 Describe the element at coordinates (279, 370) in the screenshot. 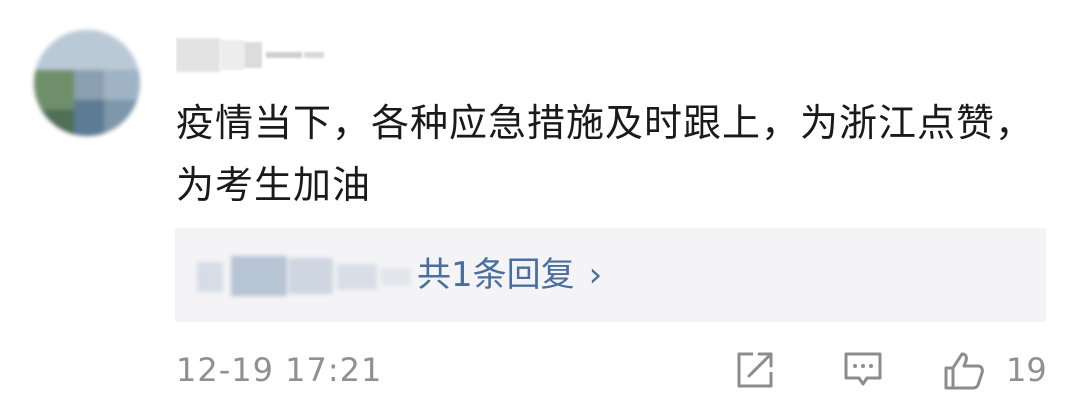

I see `timestamp: 12-19 17:21` at that location.